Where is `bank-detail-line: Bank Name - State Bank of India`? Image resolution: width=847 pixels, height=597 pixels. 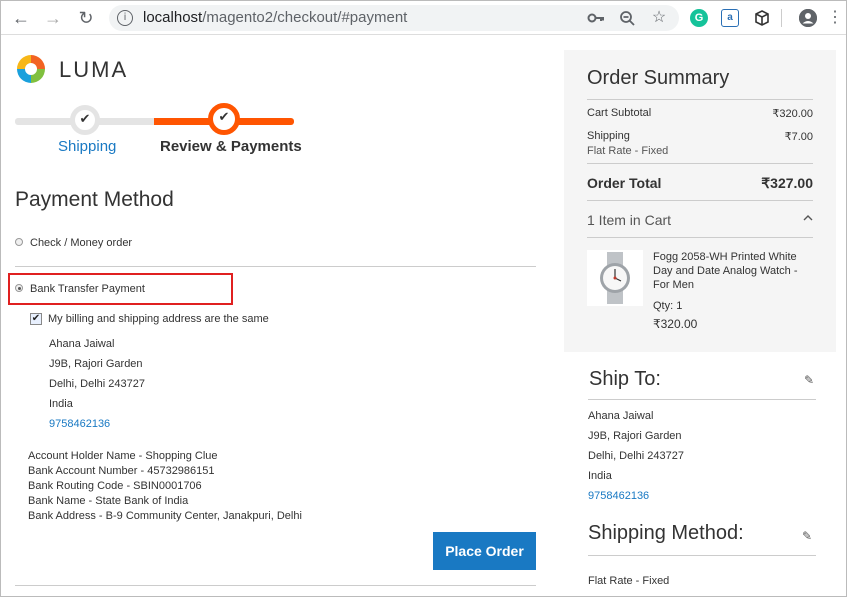
bank-detail-line: Bank Name - State Bank of India is located at coordinates (108, 501).